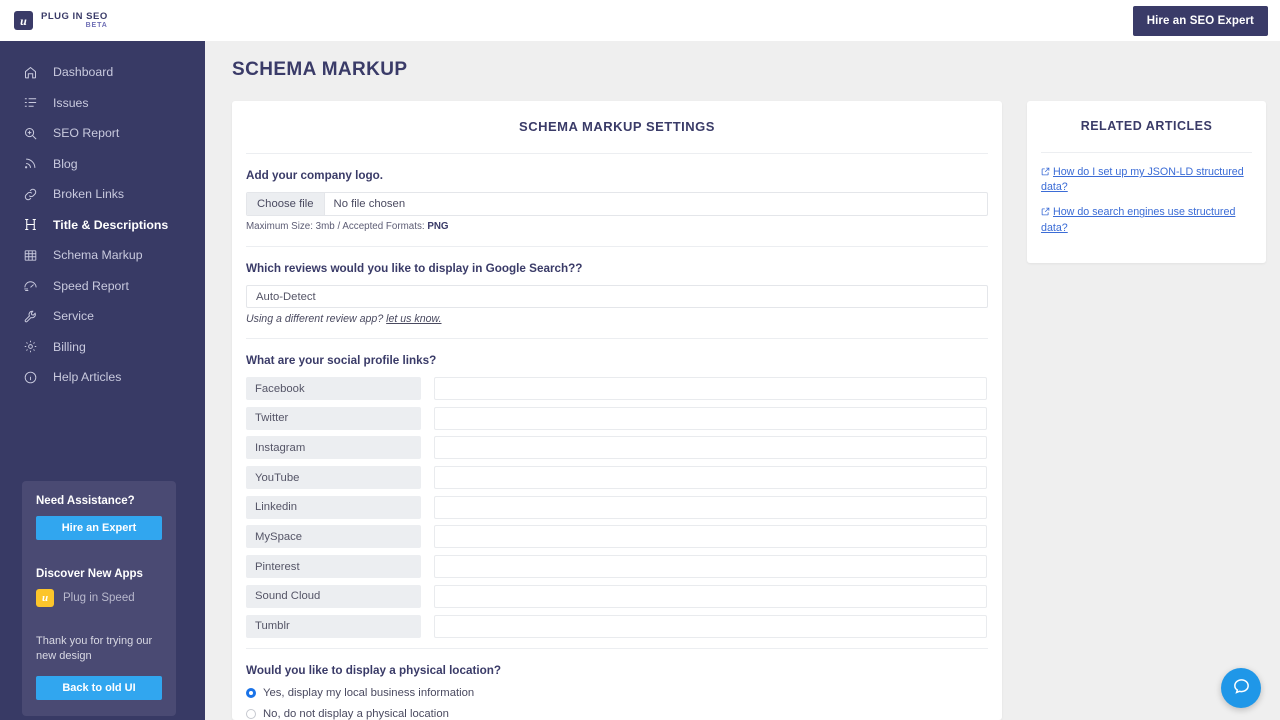  Describe the element at coordinates (333, 388) in the screenshot. I see `social-label: Facebook` at that location.